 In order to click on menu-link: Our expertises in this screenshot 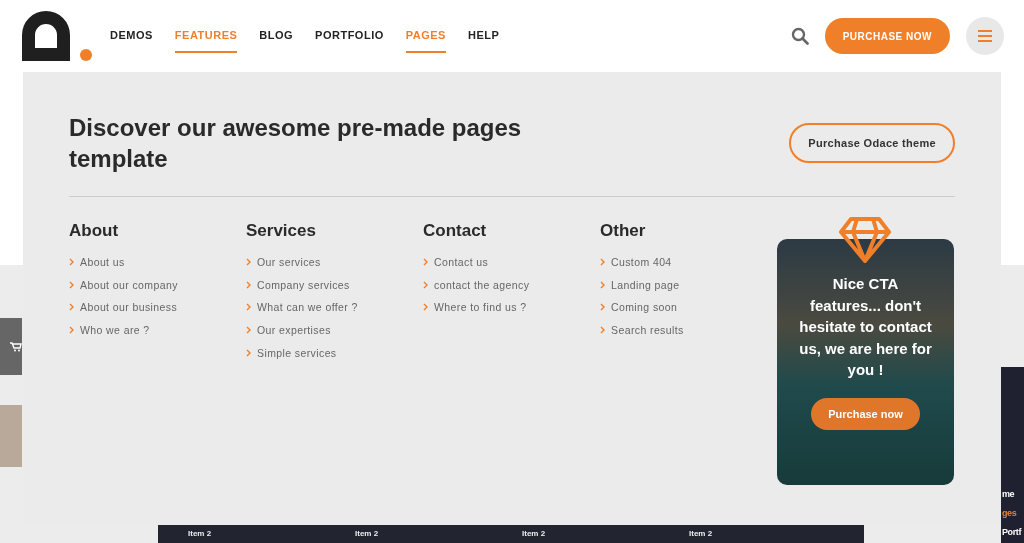, I will do `click(334, 330)`.